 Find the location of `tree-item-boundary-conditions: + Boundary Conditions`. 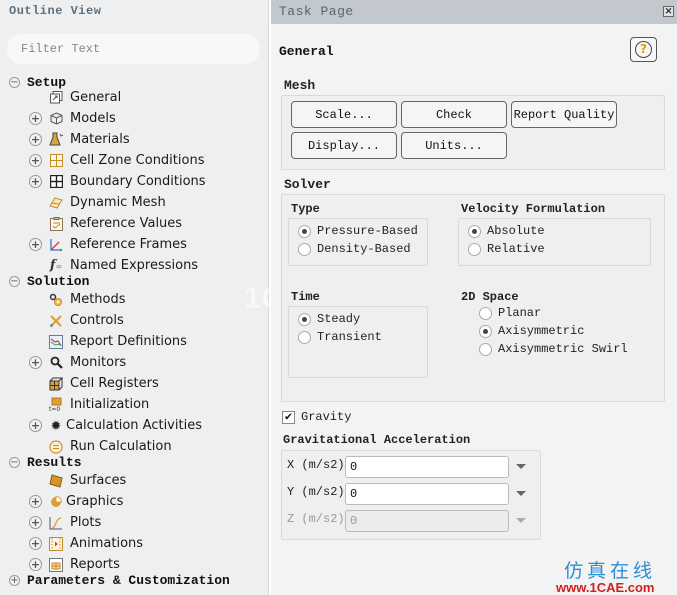

tree-item-boundary-conditions: + Boundary Conditions is located at coordinates (117, 181).